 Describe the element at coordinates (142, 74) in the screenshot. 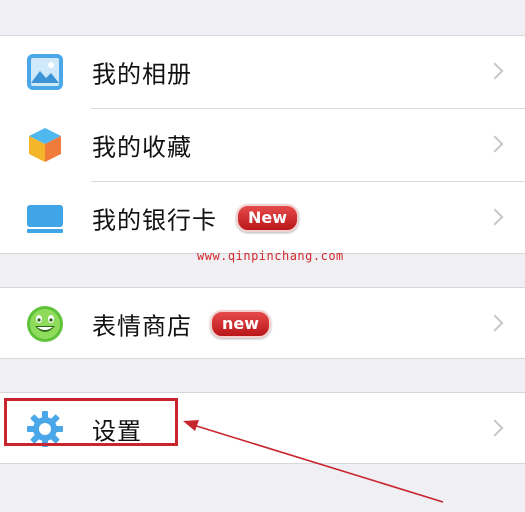

I see `menu-item-label: 我的相册` at that location.